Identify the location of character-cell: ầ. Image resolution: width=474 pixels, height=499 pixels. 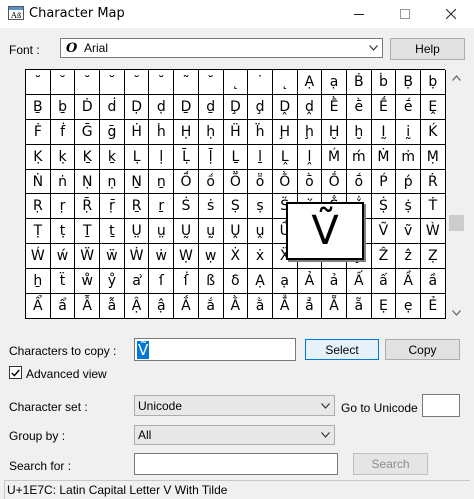
(433, 282).